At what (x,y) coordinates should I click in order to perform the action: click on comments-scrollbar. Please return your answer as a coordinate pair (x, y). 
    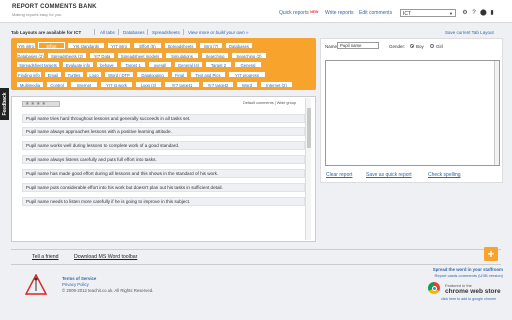
    Looking at the image, I should click on (308, 169).